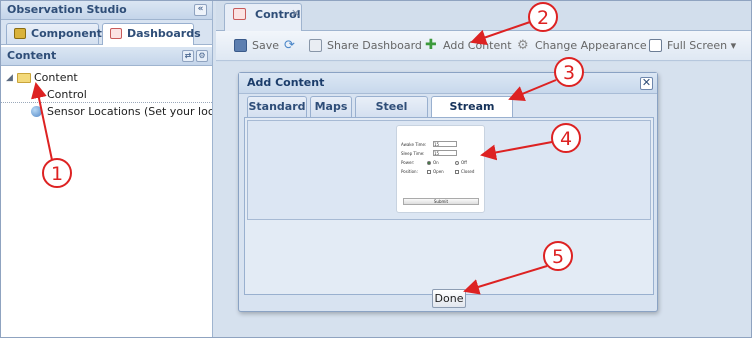 The image size is (752, 338). I want to click on tab-control: Control ✕, so click(263, 17).